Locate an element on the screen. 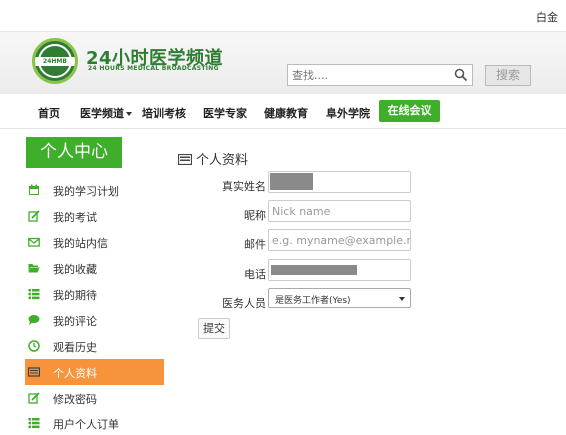  sidebar-item-my-exams: 我的考试 is located at coordinates (94, 216).